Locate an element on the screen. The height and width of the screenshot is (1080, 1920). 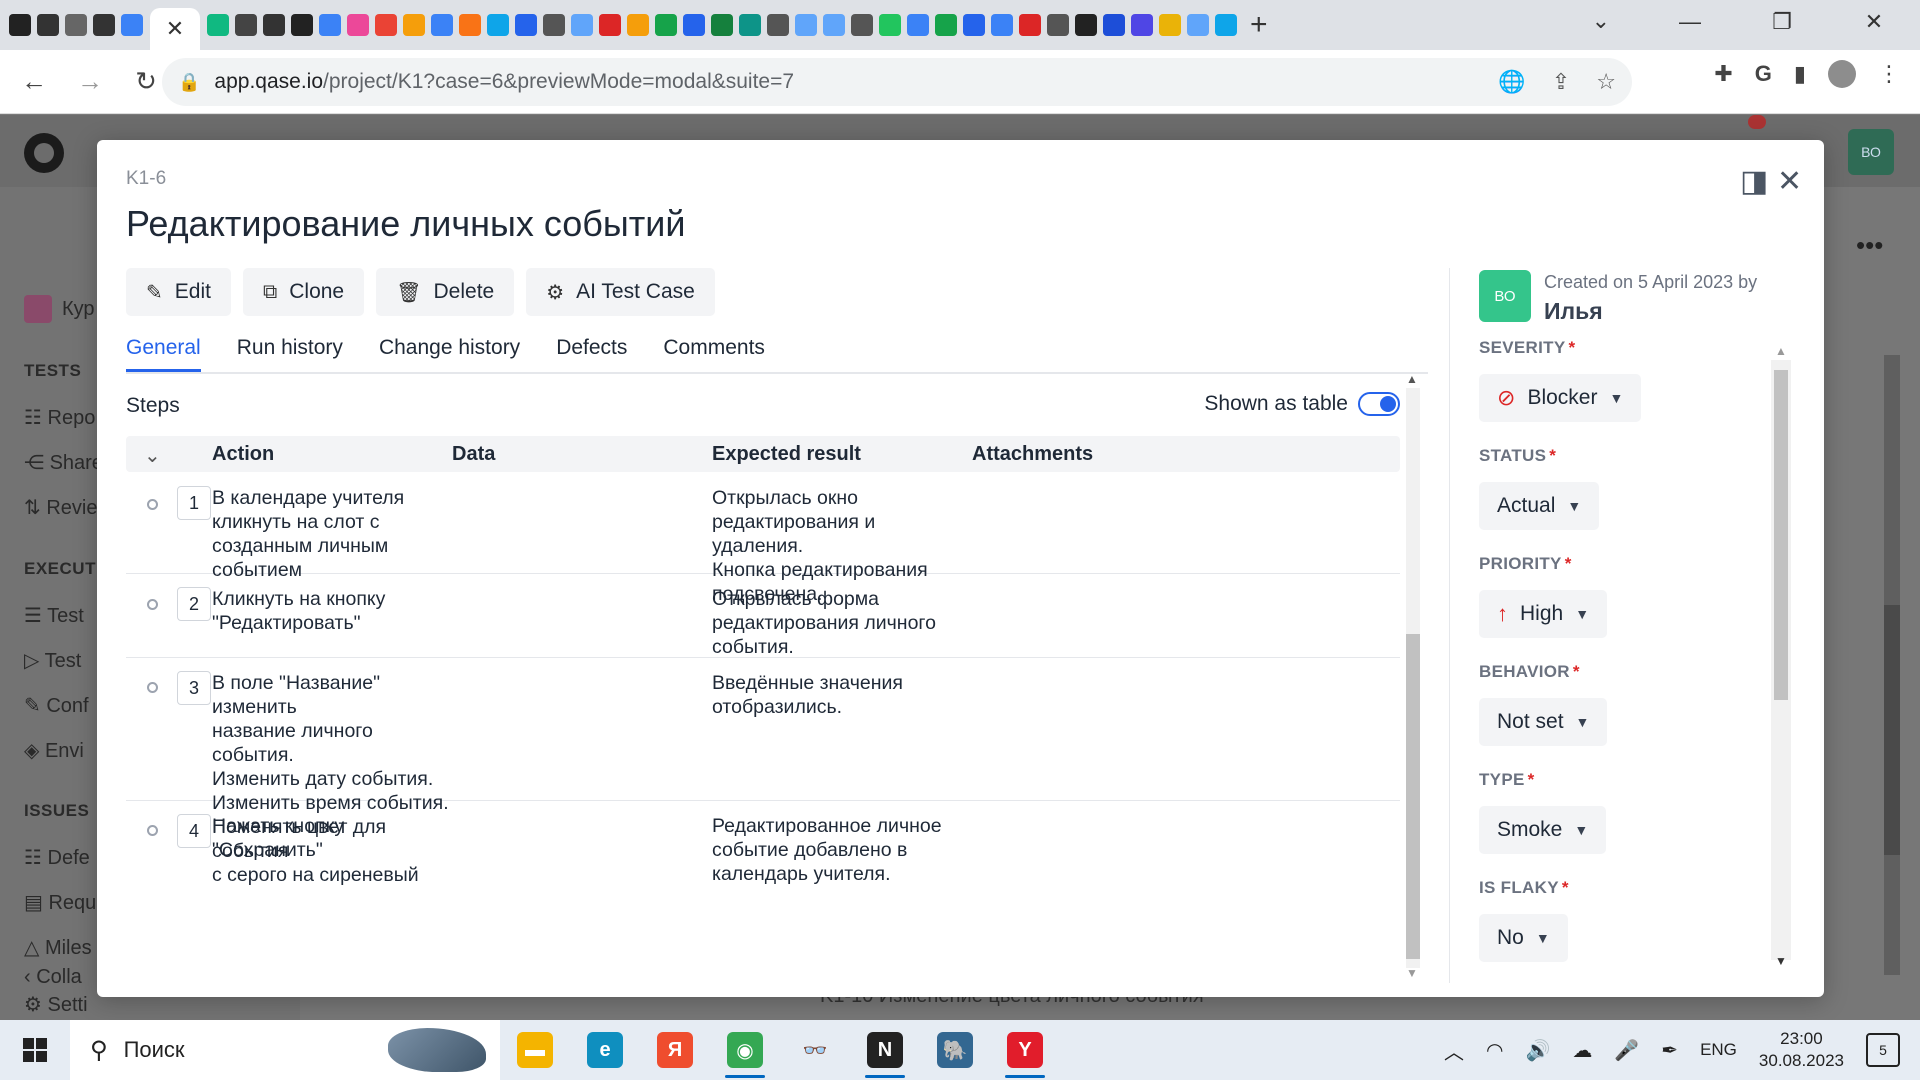
close-icon: ✕ is located at coordinates (1789, 181).